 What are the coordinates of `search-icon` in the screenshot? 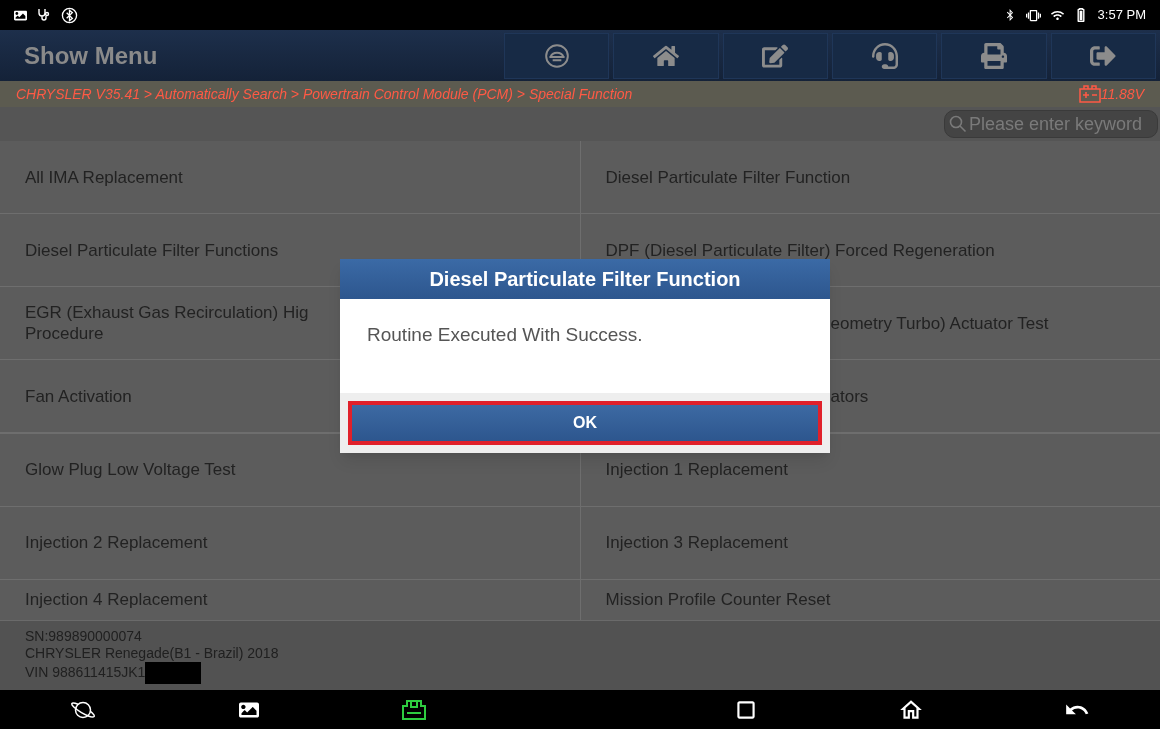 It's located at (958, 124).